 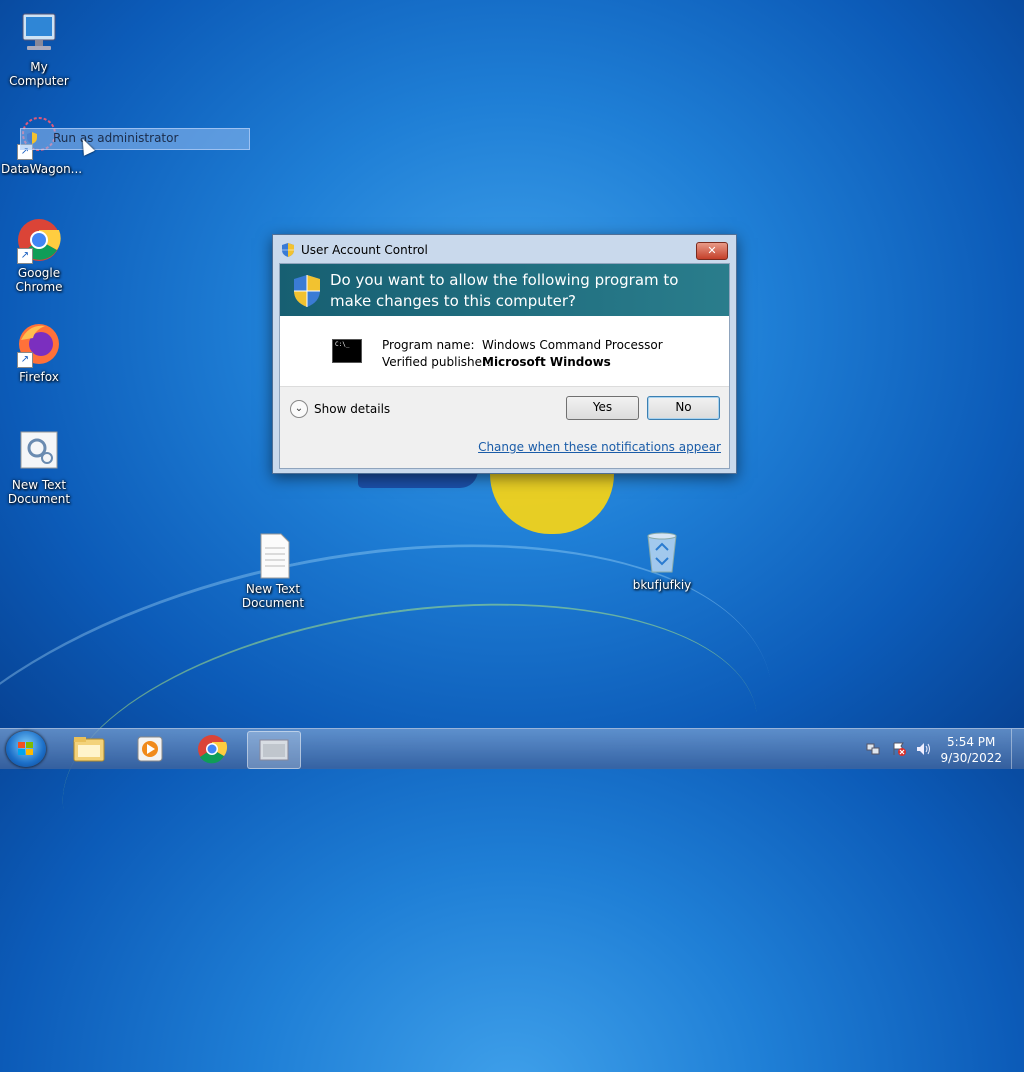 What do you see at coordinates (39, 452) in the screenshot?
I see `settings-document-icon` at bounding box center [39, 452].